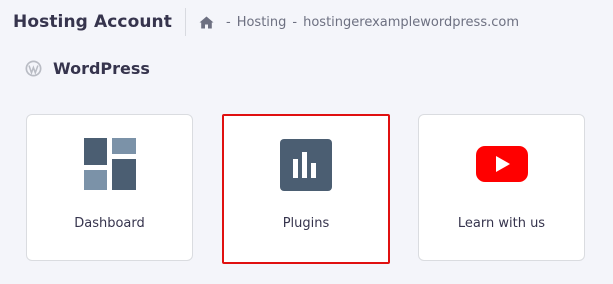 This screenshot has width=613, height=284. Describe the element at coordinates (501, 223) in the screenshot. I see `learn-label: Learn with us` at that location.